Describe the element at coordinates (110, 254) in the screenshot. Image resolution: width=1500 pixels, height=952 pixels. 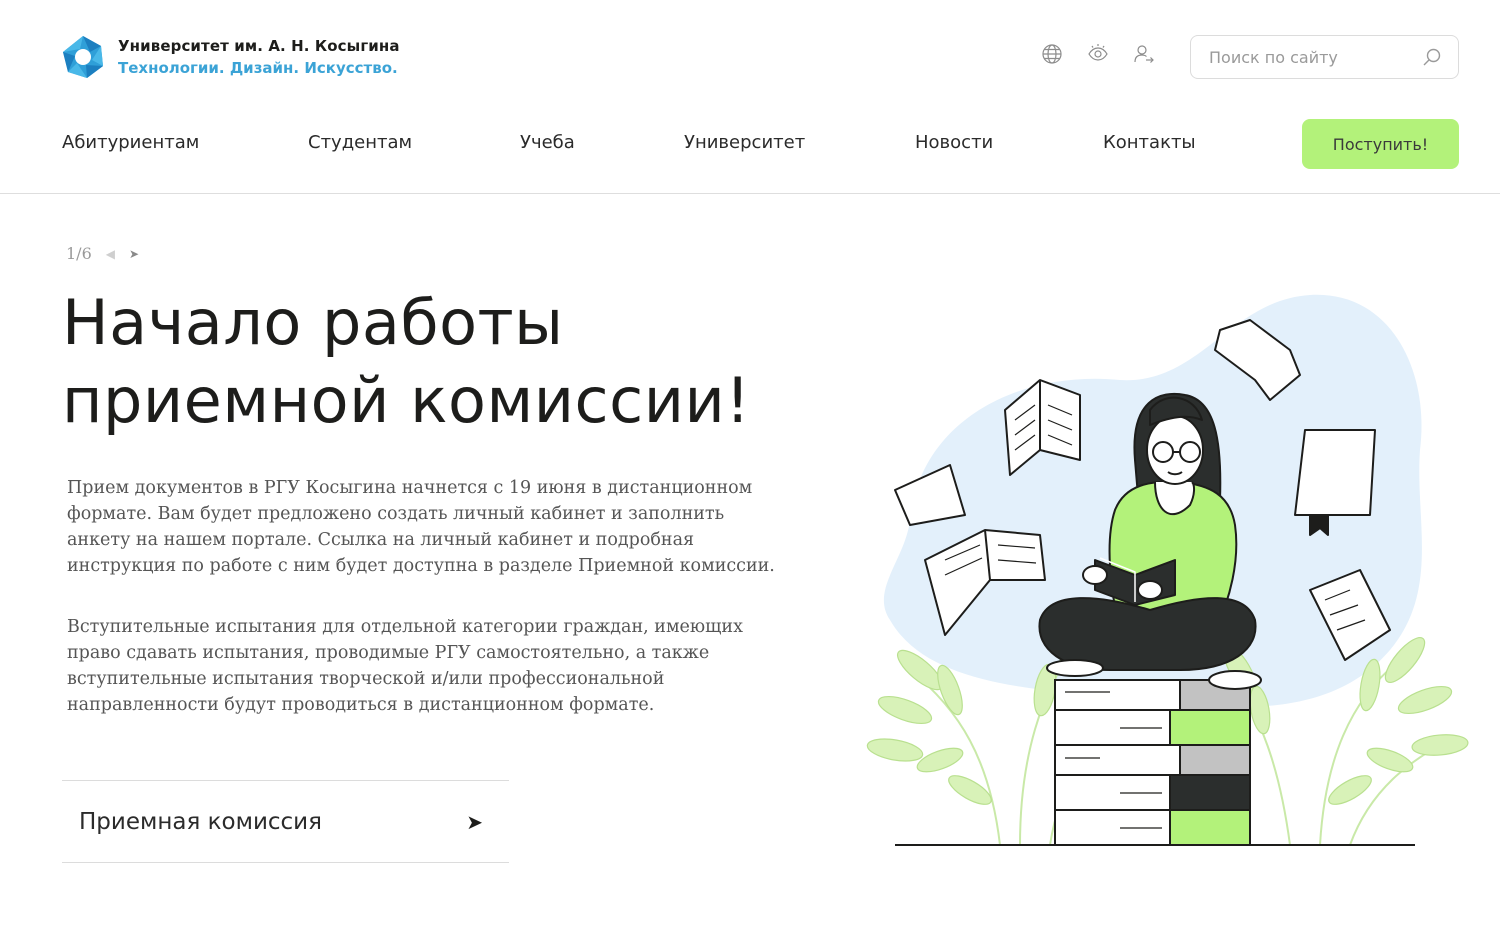
I see `arrow-left-icon: ◀` at that location.